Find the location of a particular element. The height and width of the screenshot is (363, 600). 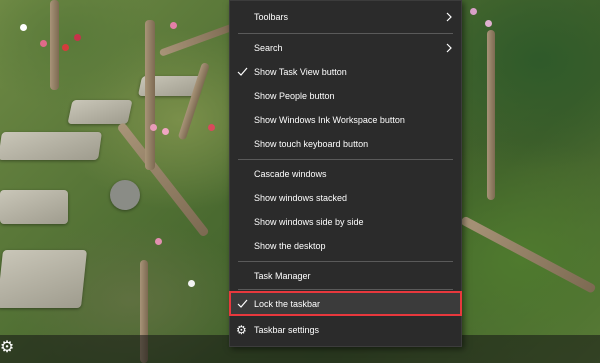

menu-item-toolbars: Toolbars is located at coordinates (345, 17).